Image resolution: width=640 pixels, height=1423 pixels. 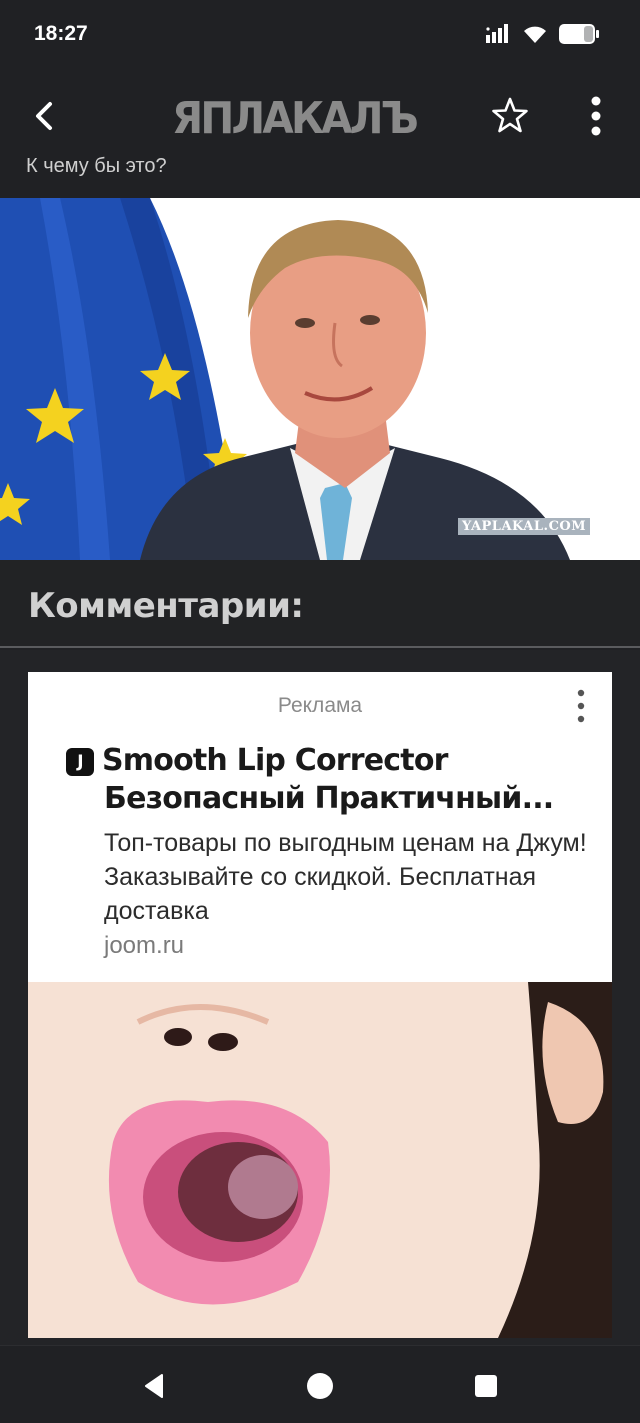 I want to click on image-watermark: YAPLAKAL.COM, so click(x=524, y=526).